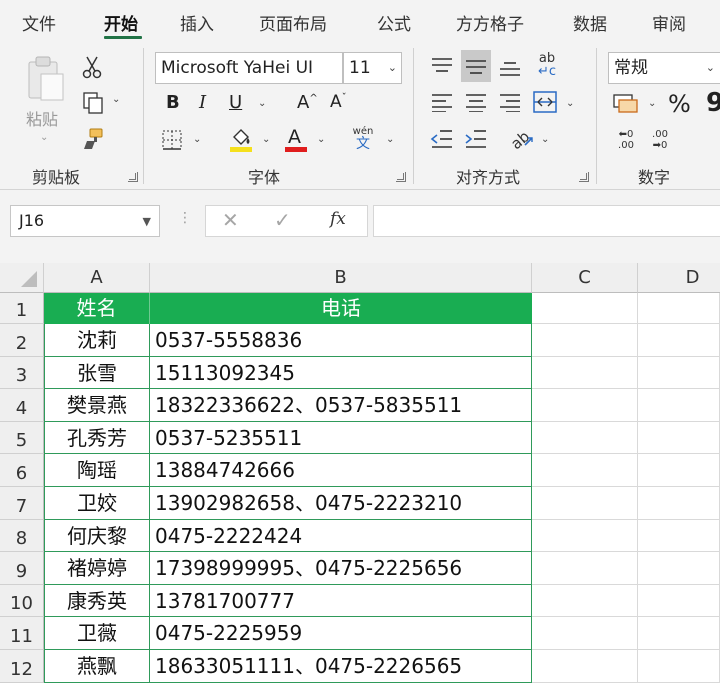 Image resolution: width=720 pixels, height=689 pixels. Describe the element at coordinates (545, 102) in the screenshot. I see `merge-center-icon` at that location.